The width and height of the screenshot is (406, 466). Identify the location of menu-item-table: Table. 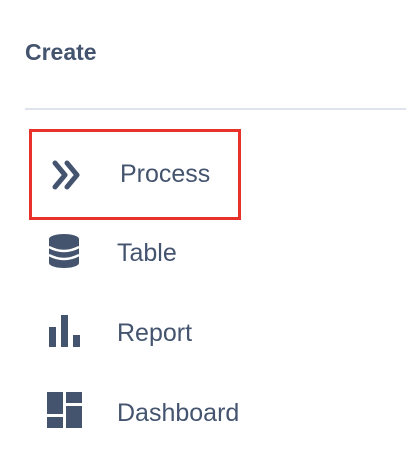
(135, 253).